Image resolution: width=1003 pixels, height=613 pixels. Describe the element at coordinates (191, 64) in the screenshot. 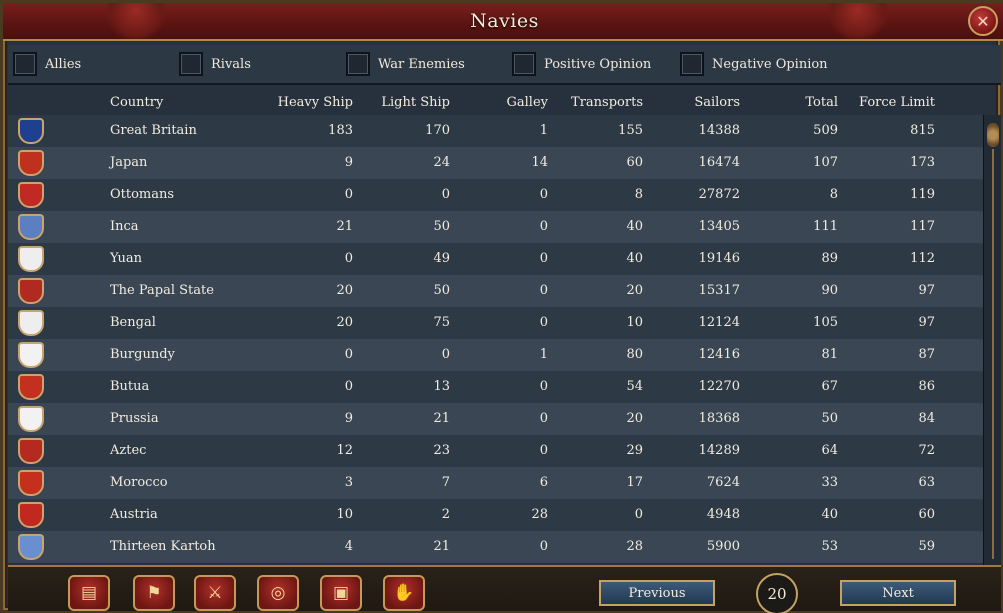

I see `filter-rivals-checkbox` at that location.